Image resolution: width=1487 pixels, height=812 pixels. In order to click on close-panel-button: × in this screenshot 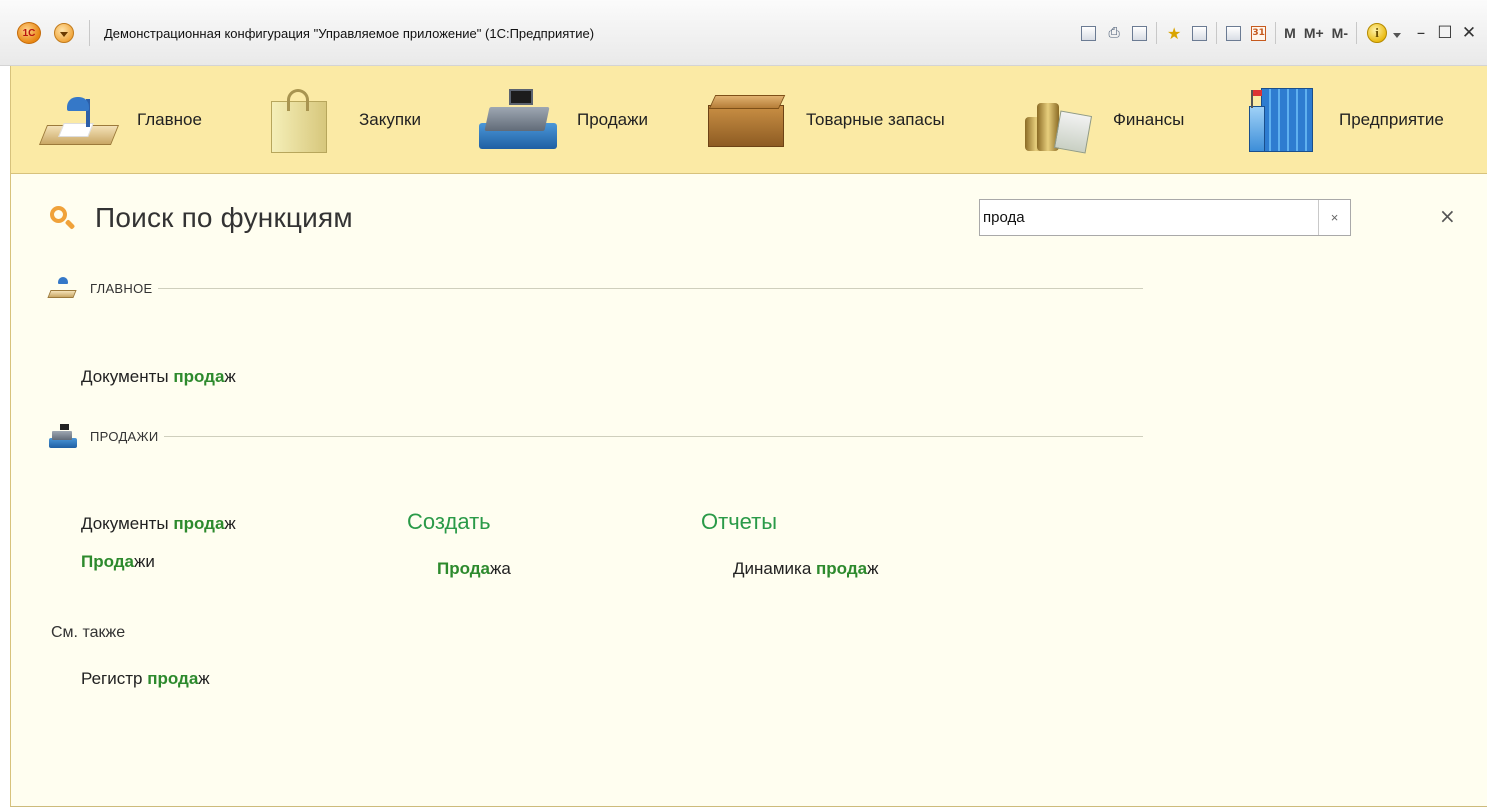, I will do `click(1447, 216)`.